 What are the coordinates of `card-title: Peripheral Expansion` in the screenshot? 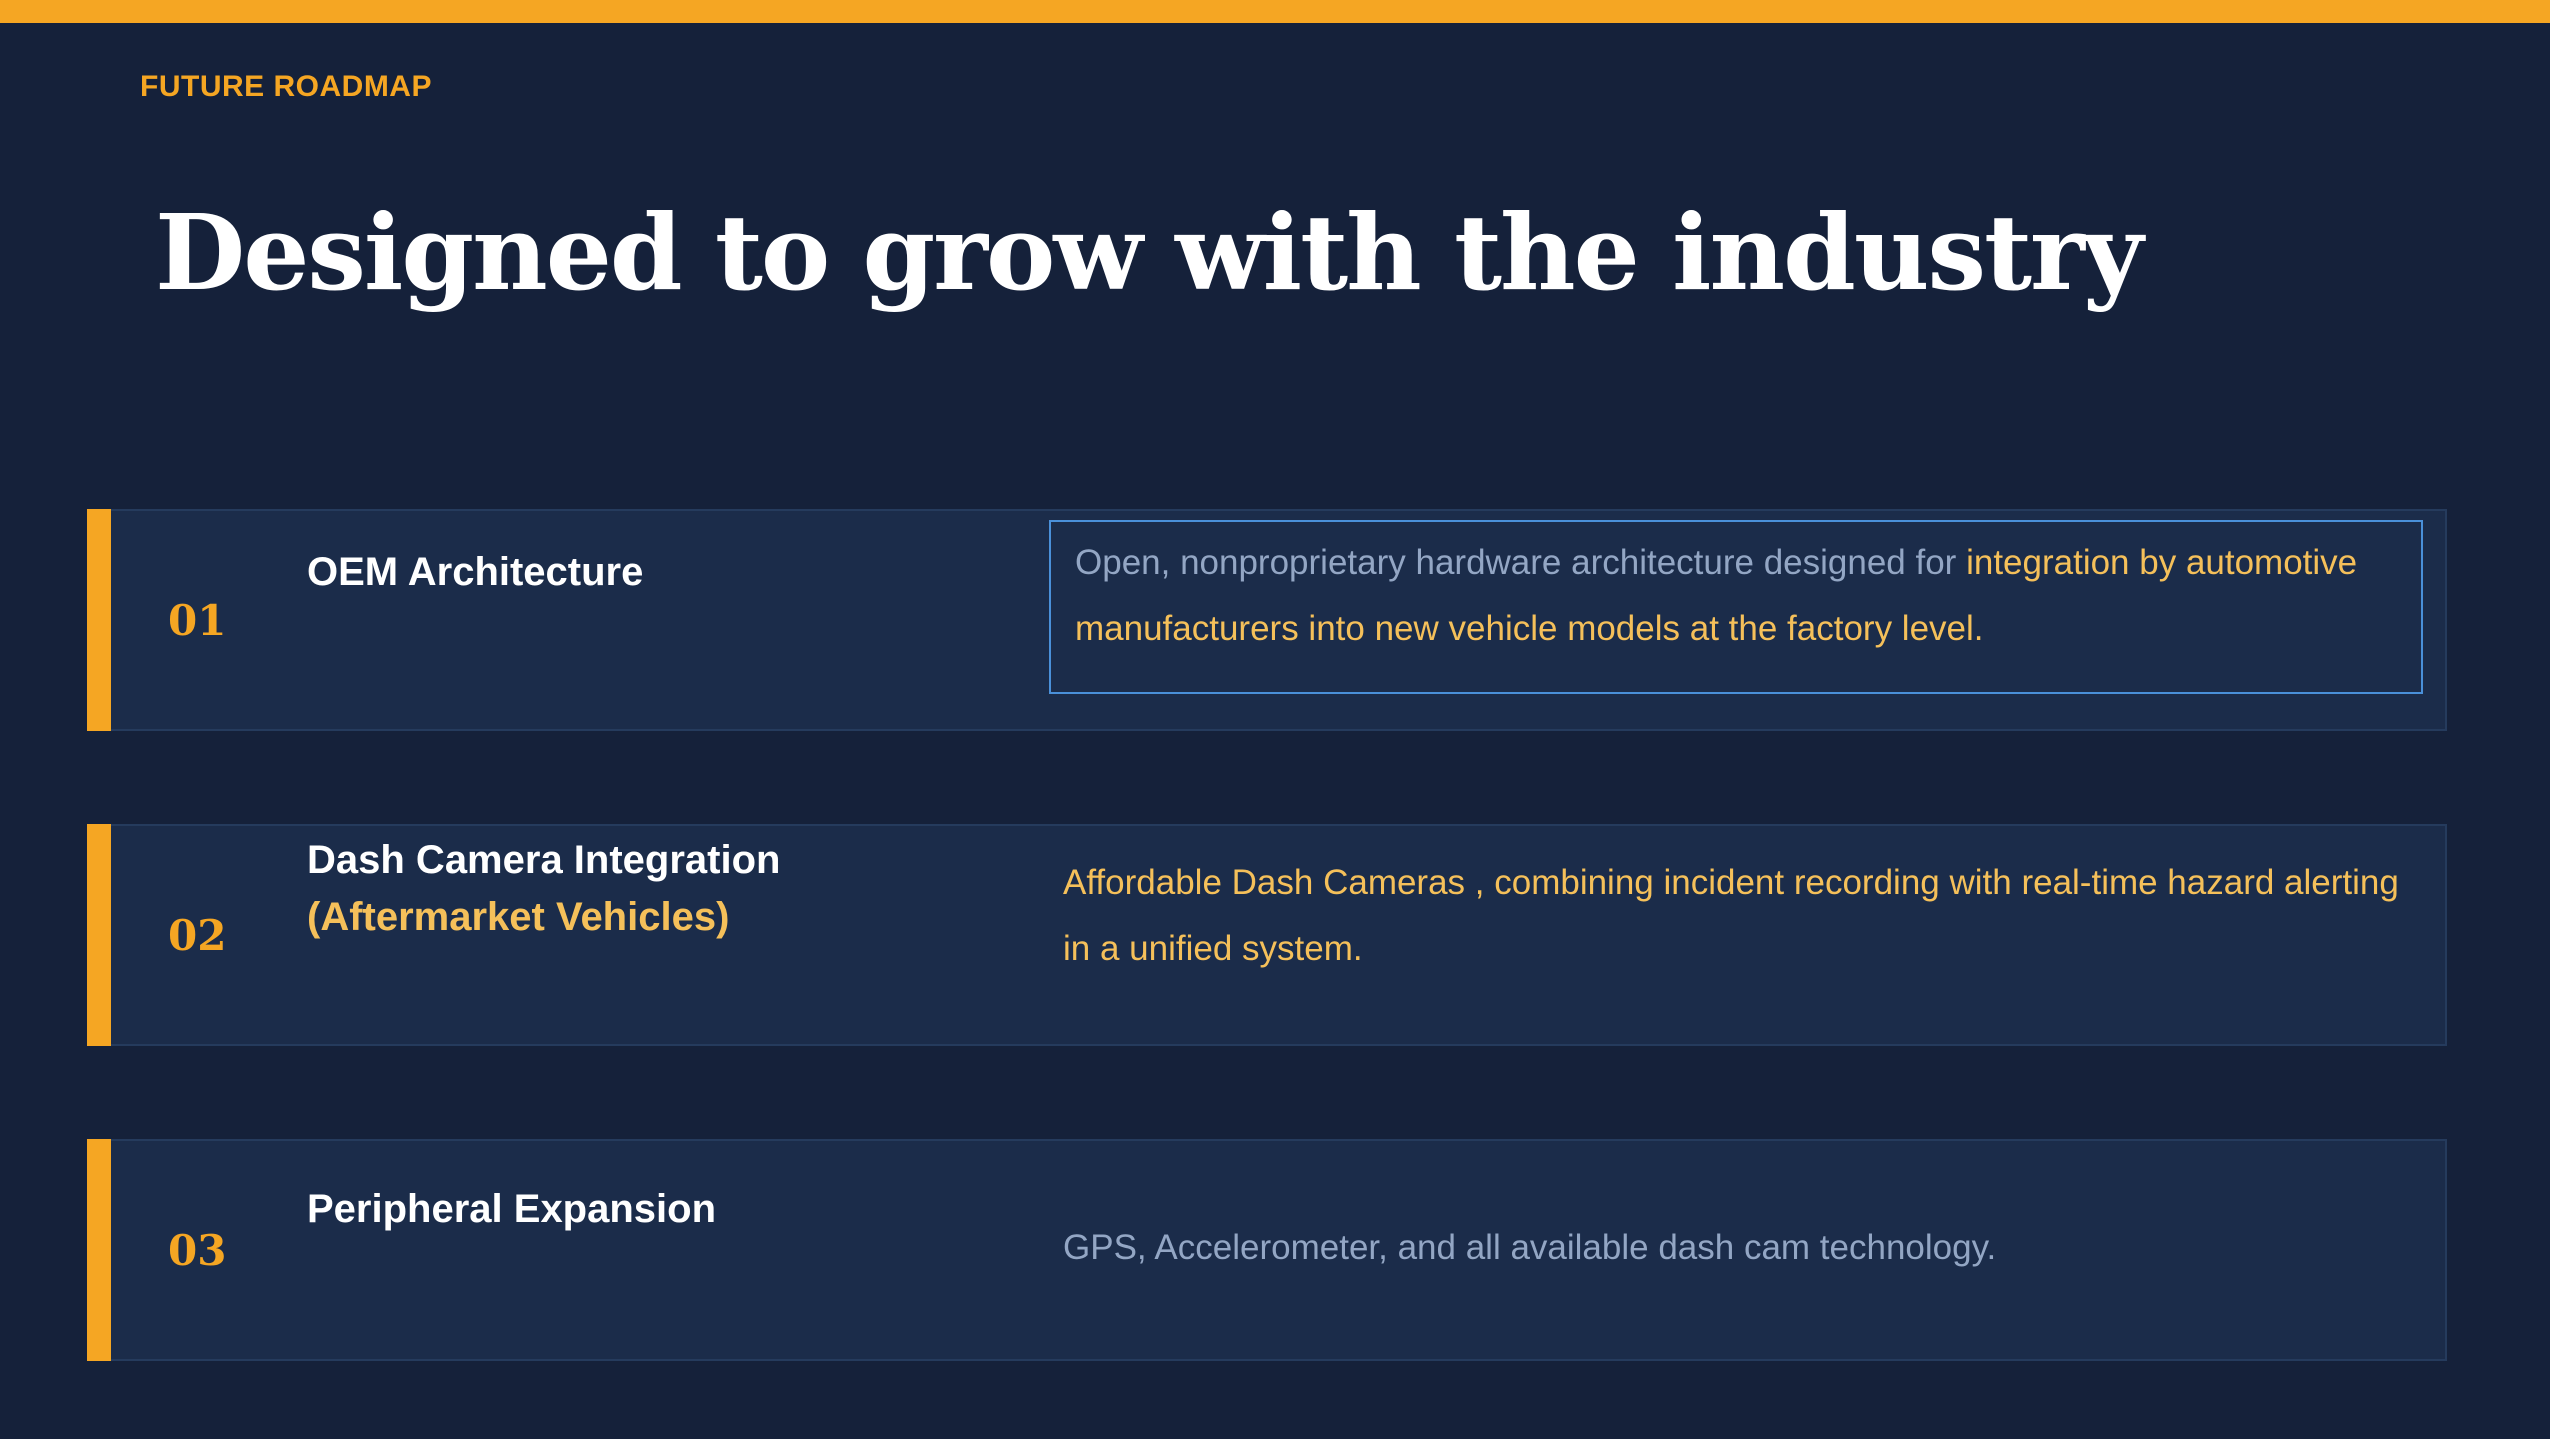 It's located at (512, 1209).